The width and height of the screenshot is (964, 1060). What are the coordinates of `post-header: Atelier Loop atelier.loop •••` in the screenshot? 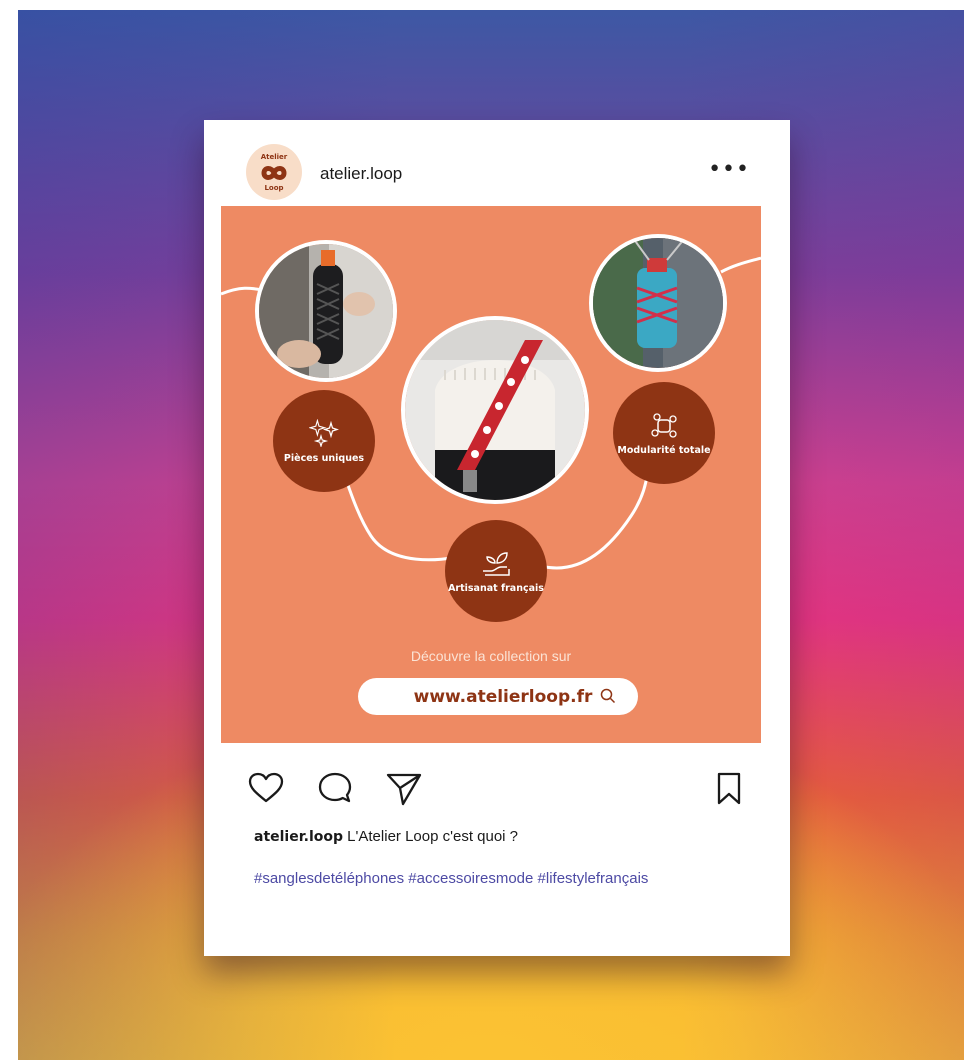 It's located at (497, 163).